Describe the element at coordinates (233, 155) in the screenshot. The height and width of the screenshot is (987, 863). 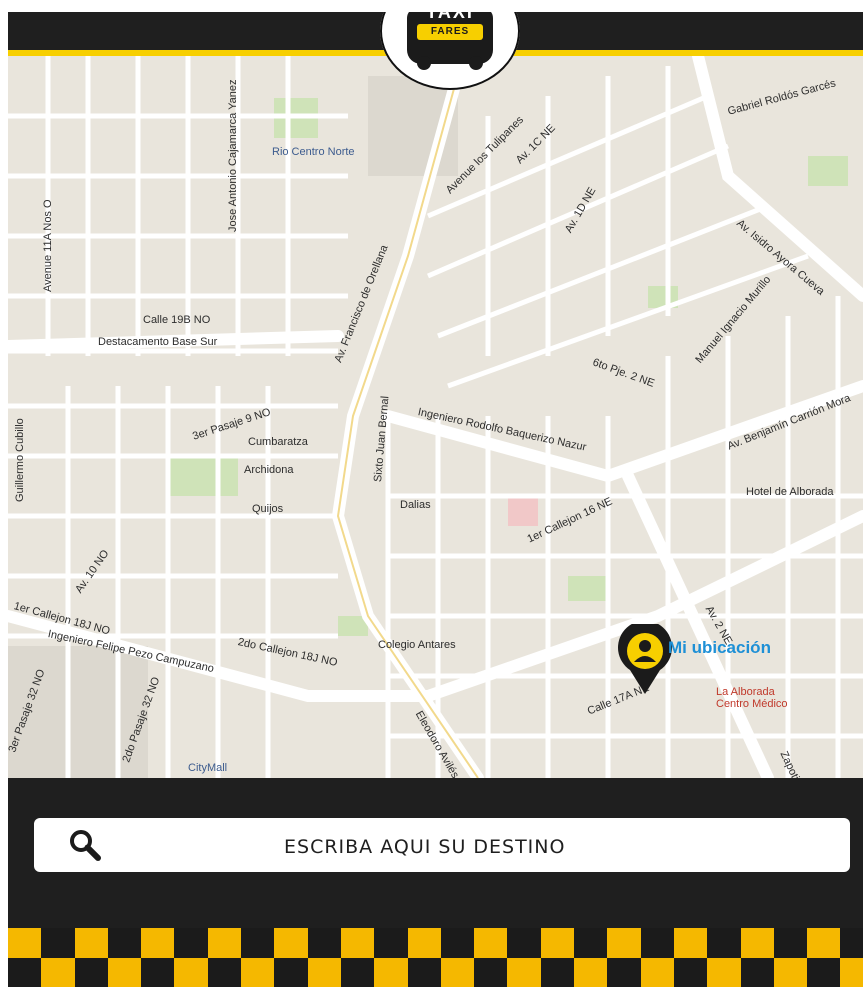
I see `map-label: Jose Antonio Cajamarca Yanez` at that location.